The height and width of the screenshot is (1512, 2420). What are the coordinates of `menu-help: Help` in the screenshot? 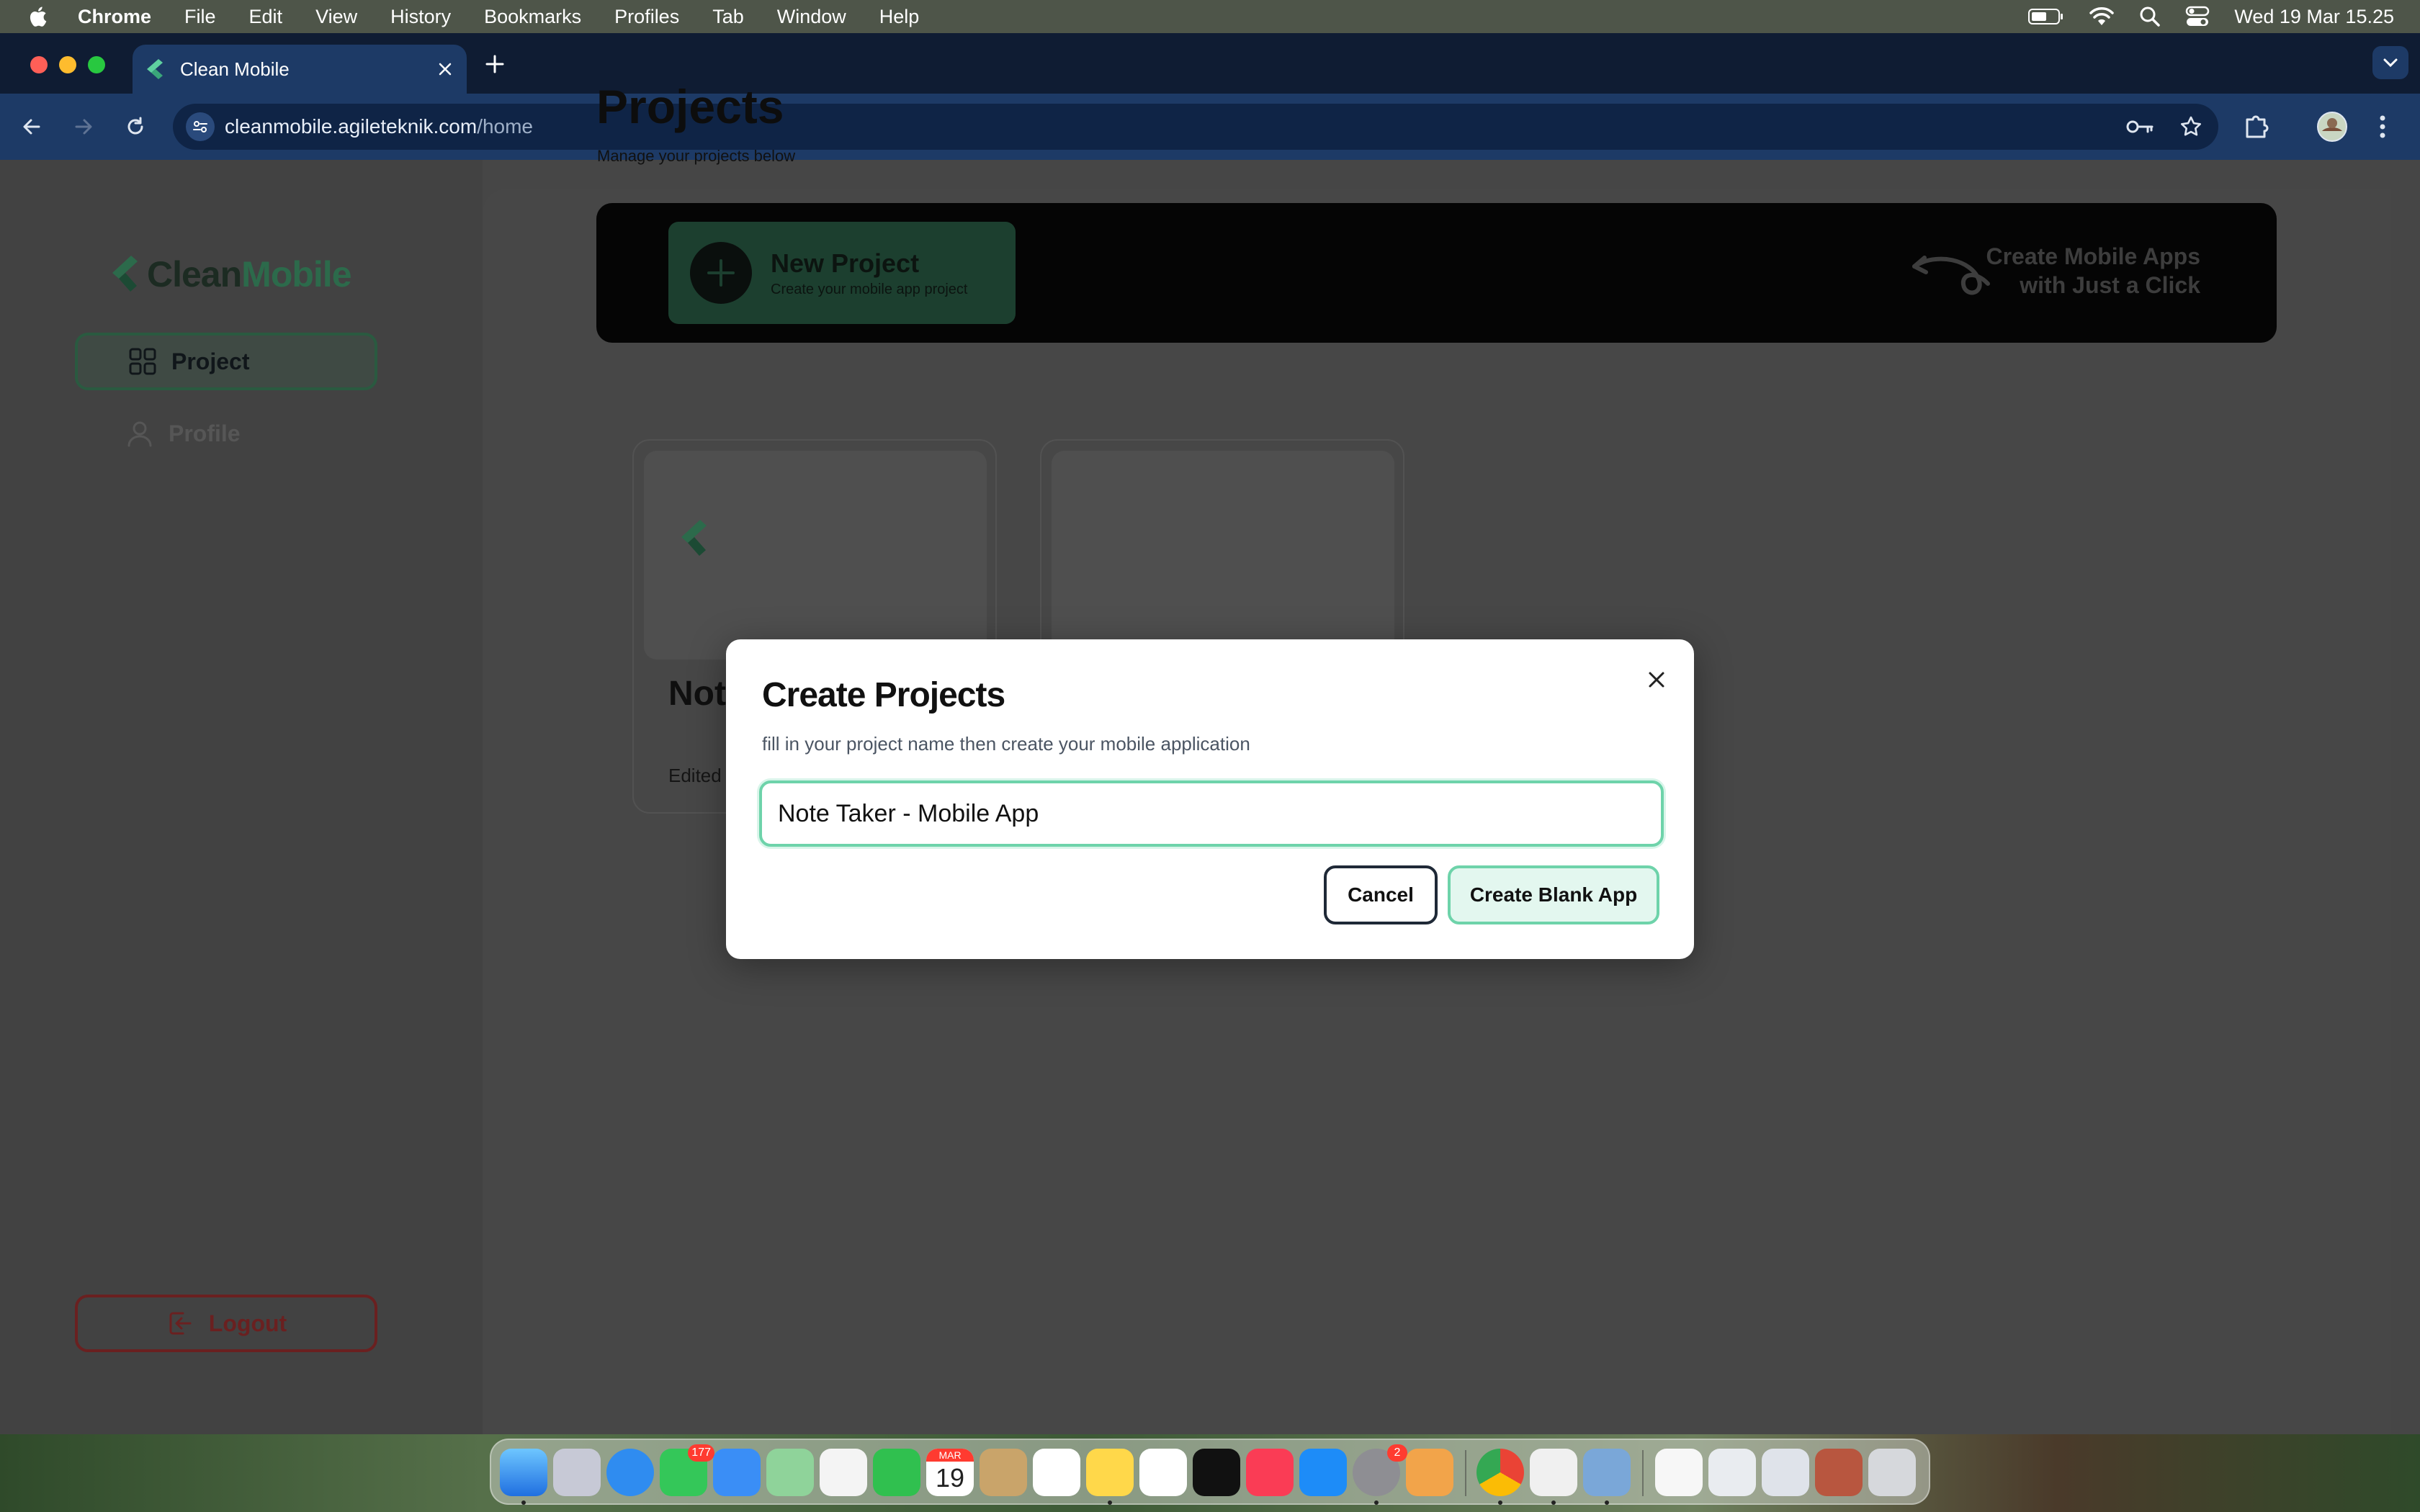 It's located at (899, 17).